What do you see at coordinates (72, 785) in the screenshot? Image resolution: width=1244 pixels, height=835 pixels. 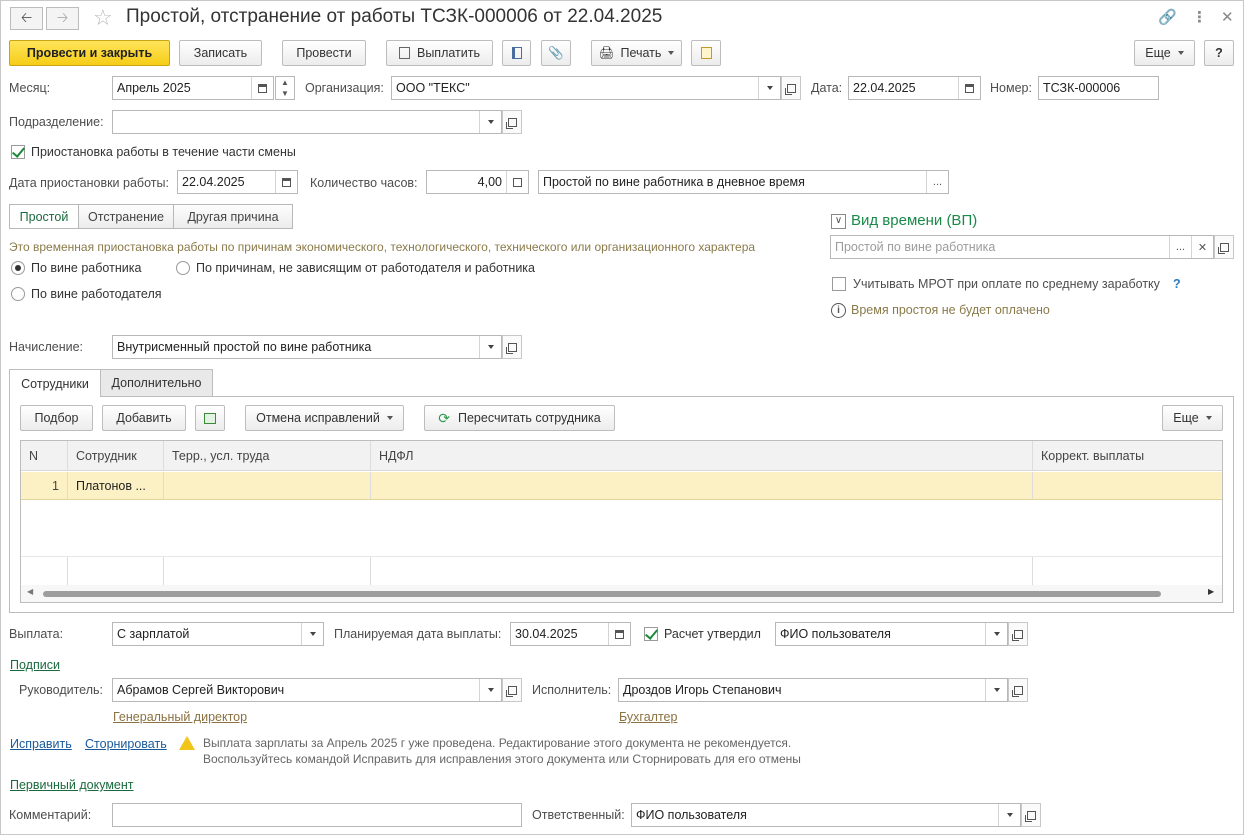 I see `primary-doc-link: Первичный документ` at bounding box center [72, 785].